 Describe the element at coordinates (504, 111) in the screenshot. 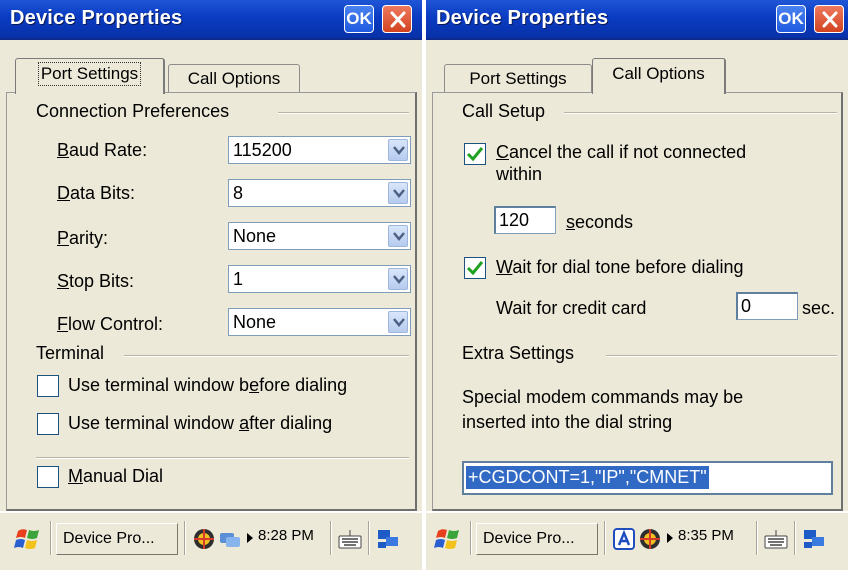

I see `group-label-call-setup: Call Setup` at that location.